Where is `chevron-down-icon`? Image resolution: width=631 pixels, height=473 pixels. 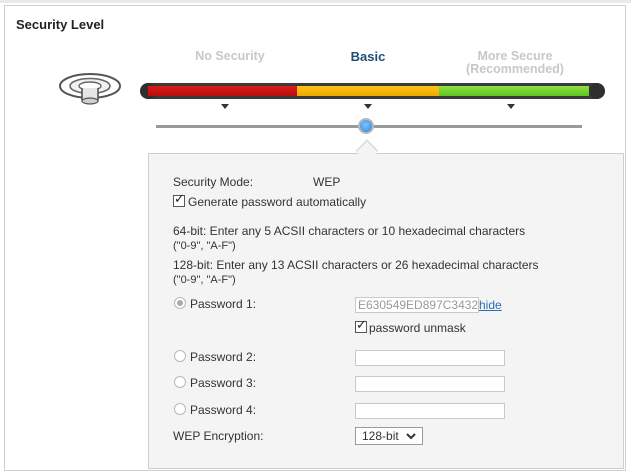
chevron-down-icon is located at coordinates (411, 436).